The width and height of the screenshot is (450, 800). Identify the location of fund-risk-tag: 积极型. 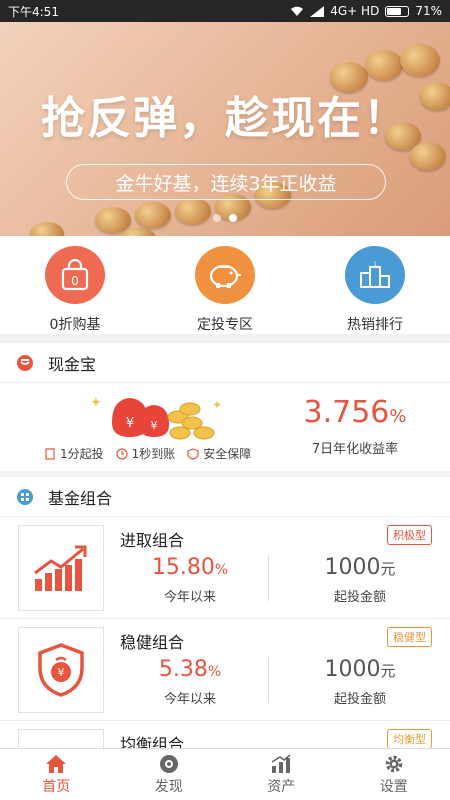
(409, 535).